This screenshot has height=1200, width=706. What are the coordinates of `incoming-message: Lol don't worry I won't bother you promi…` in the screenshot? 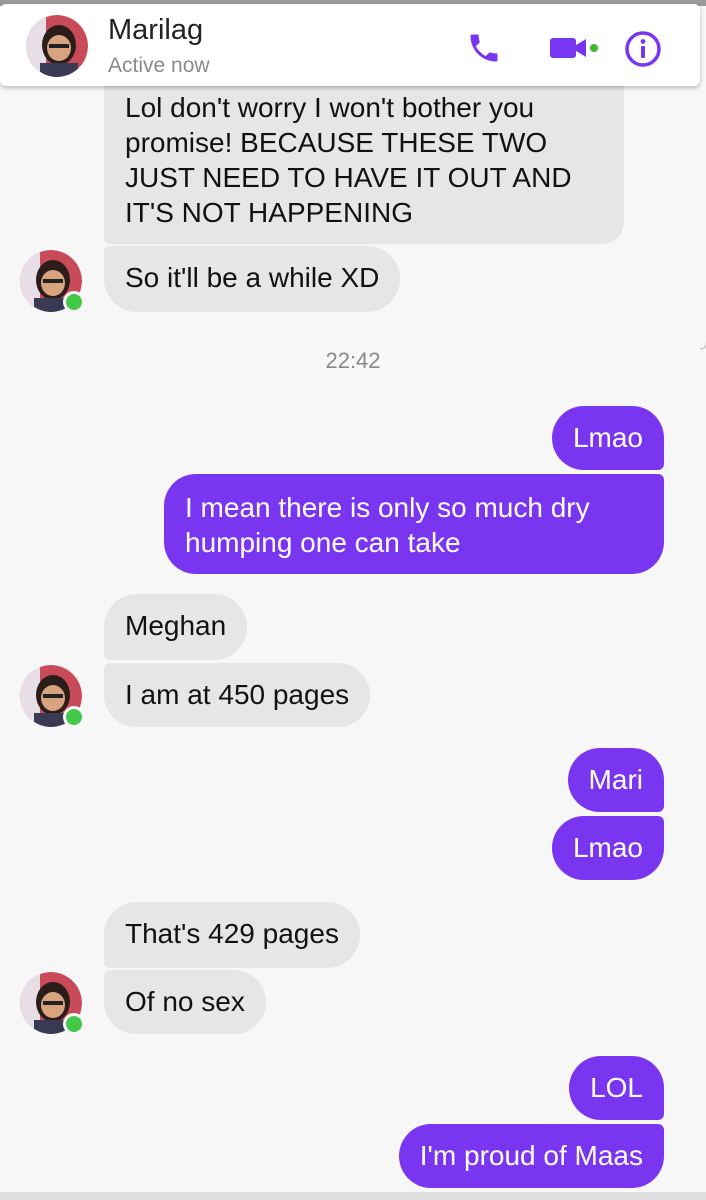 It's located at (364, 157).